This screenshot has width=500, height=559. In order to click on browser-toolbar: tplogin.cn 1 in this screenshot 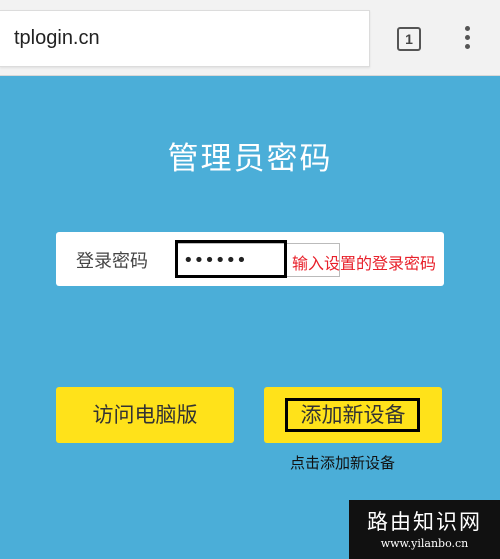, I will do `click(250, 38)`.